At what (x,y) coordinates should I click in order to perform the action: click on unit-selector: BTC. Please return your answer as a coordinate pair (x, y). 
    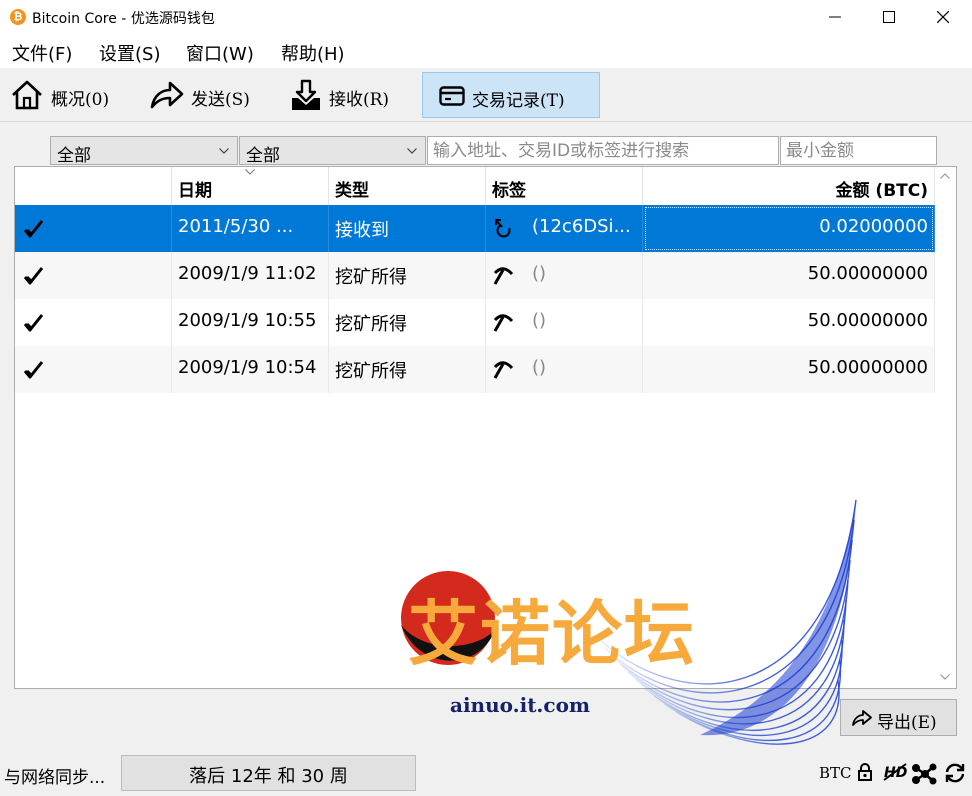
    Looking at the image, I should click on (835, 773).